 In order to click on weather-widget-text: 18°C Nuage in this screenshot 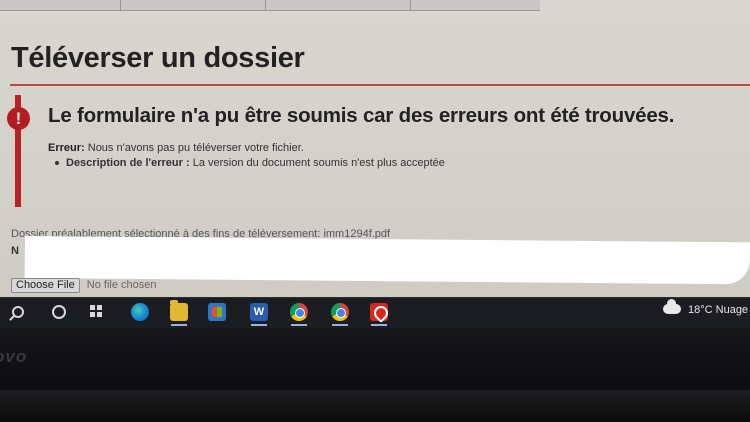, I will do `click(718, 310)`.